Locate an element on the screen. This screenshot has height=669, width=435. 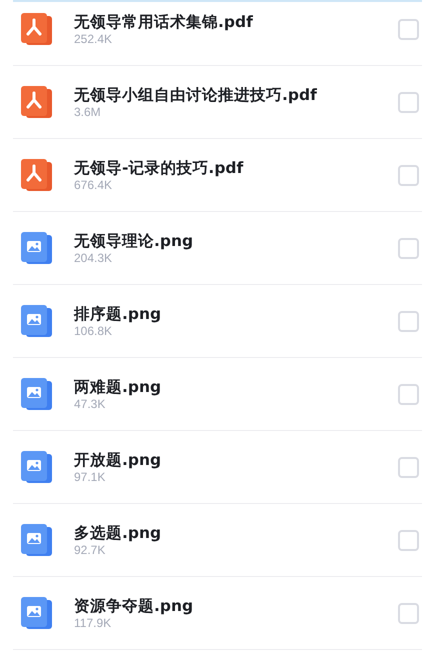
file-name: 两难题.png is located at coordinates (118, 386).